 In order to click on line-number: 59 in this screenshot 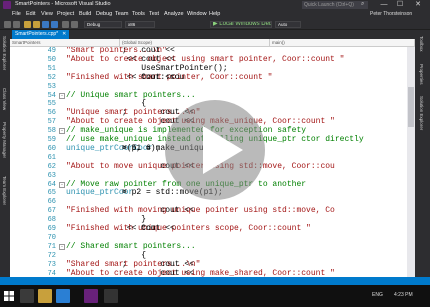, I will do `click(51, 140)`.